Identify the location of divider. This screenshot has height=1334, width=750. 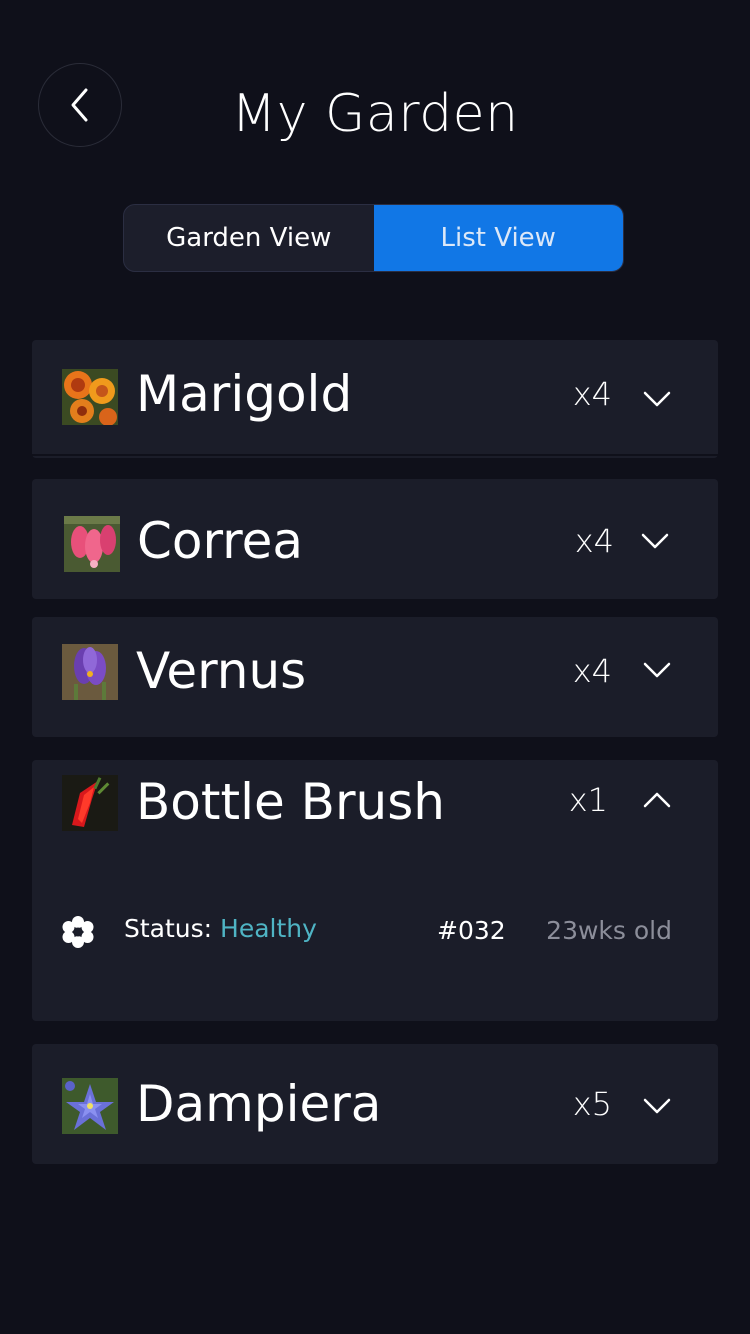
(375, 455).